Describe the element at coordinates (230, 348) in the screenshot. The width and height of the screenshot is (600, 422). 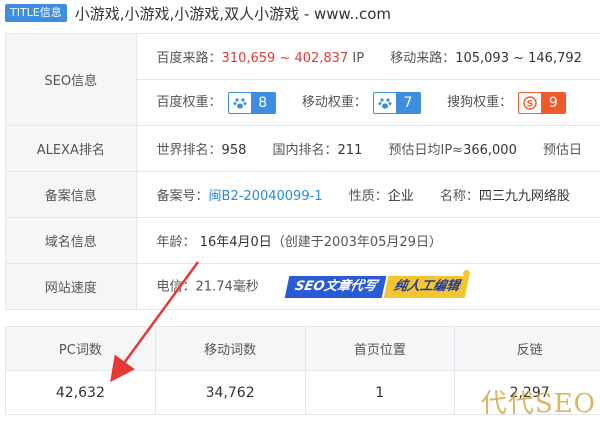
I see `header-mobile-words: 移动词数` at that location.